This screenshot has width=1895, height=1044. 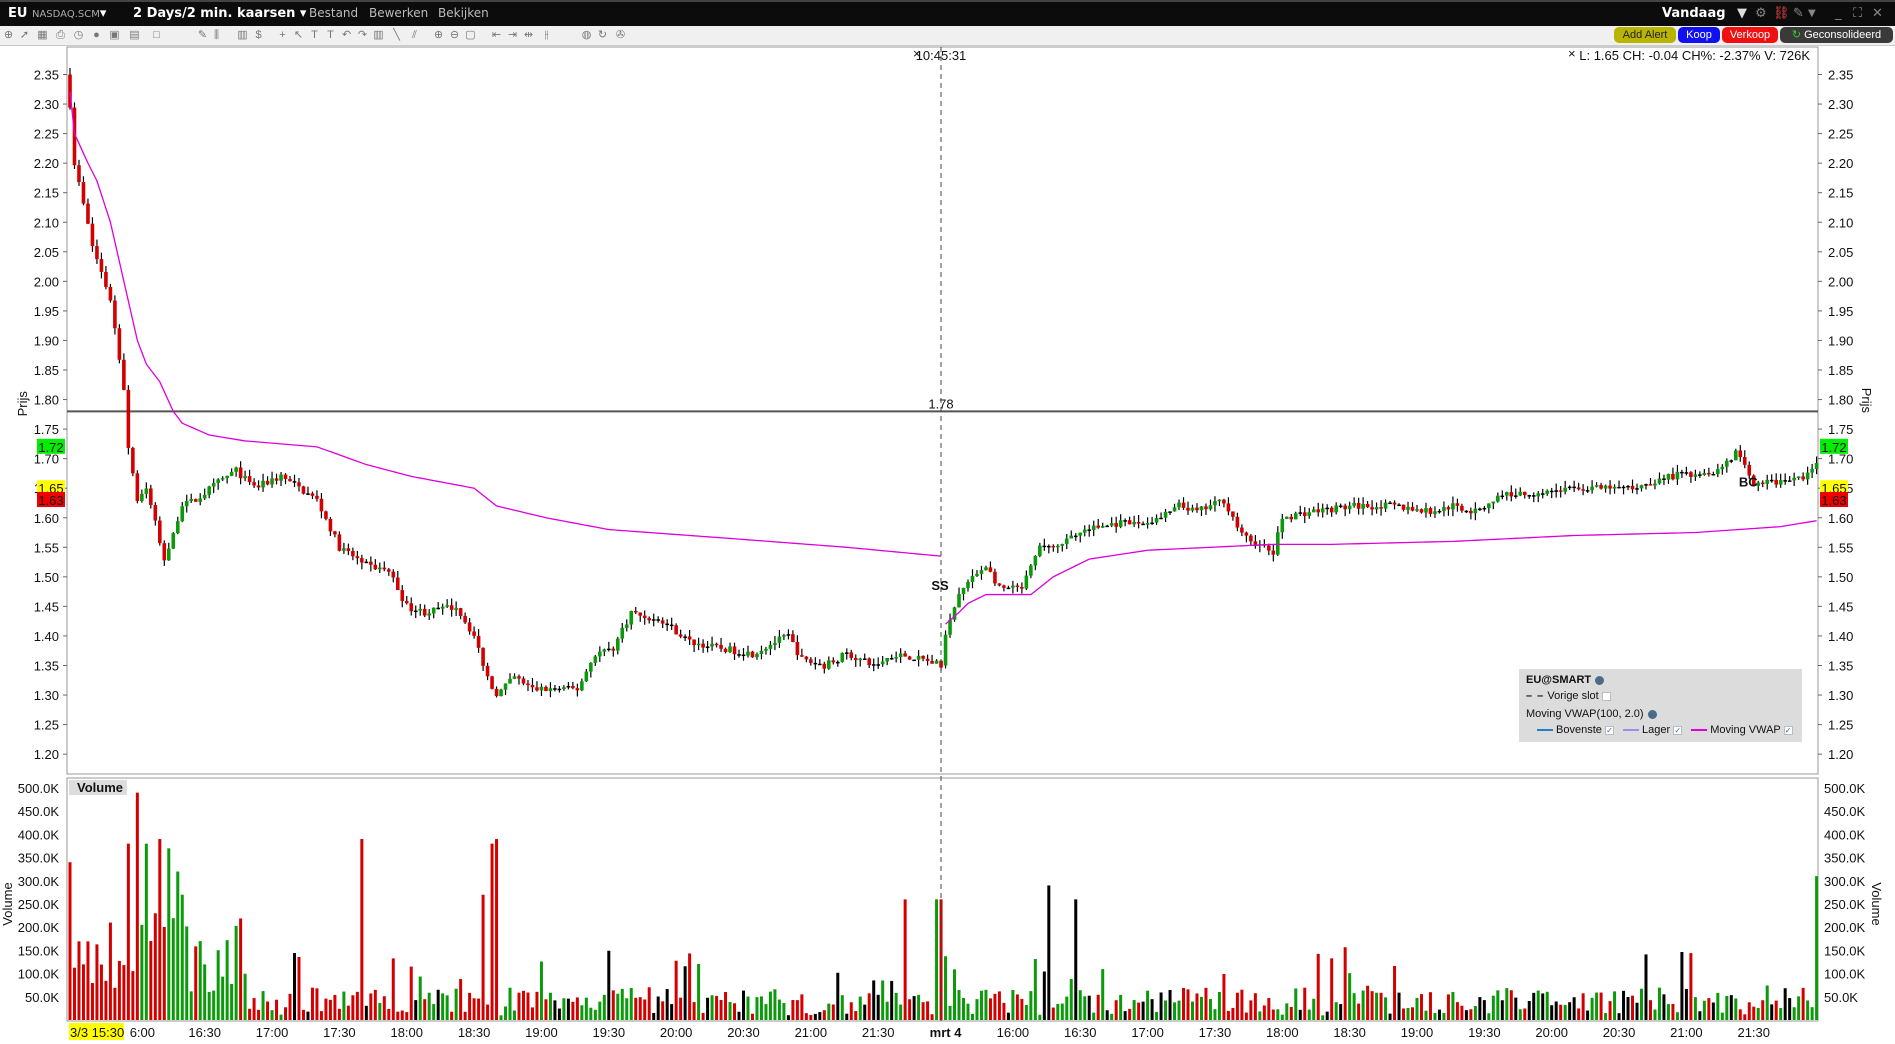 I want to click on crosshair-icon: ⊕, so click(x=8, y=35).